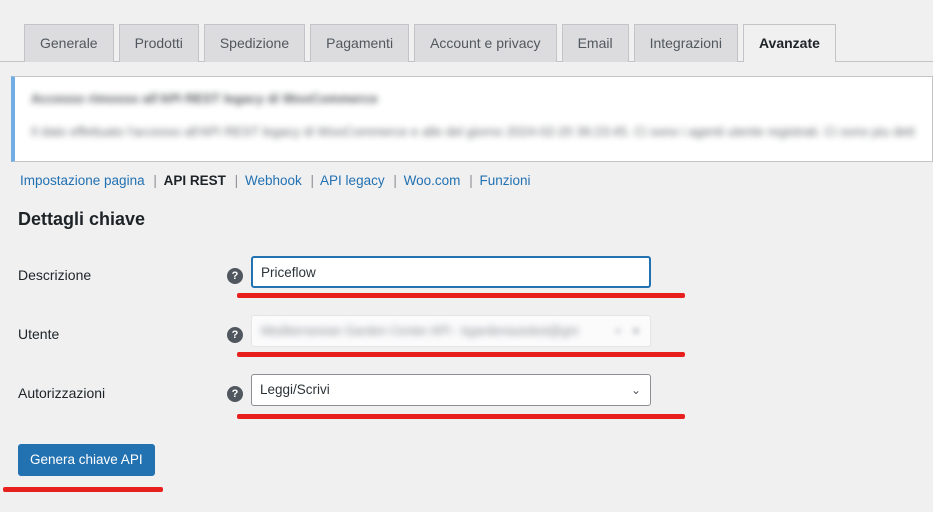 This screenshot has height=512, width=933. Describe the element at coordinates (685, 43) in the screenshot. I see `tab-integrazioni: Integrazioni` at that location.